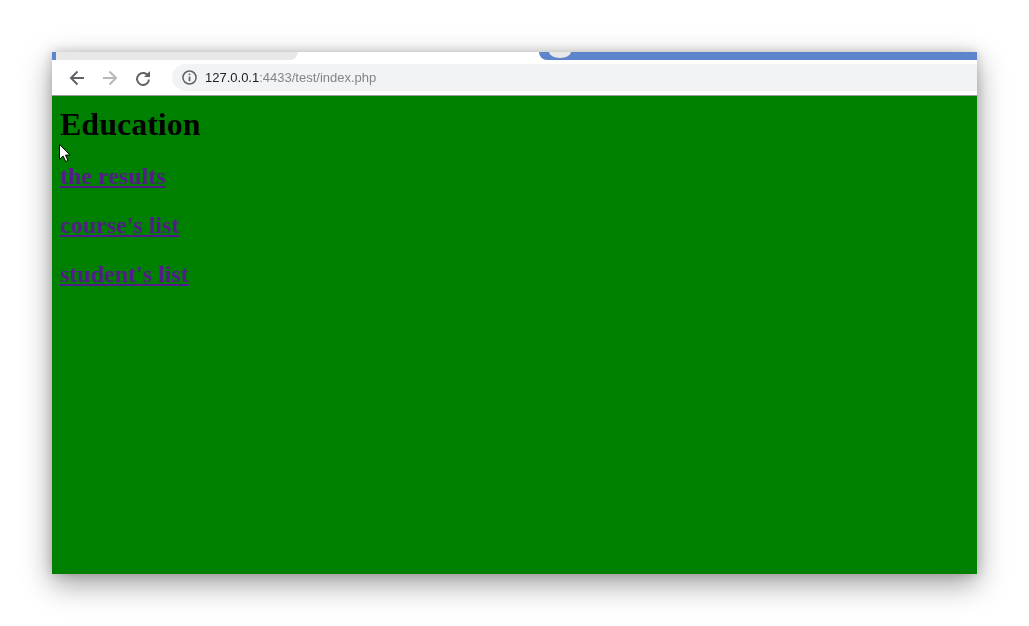 The width and height of the screenshot is (1029, 626). Describe the element at coordinates (574, 77) in the screenshot. I see `address-field: 127.0.0.1:4433/test/index.php` at that location.